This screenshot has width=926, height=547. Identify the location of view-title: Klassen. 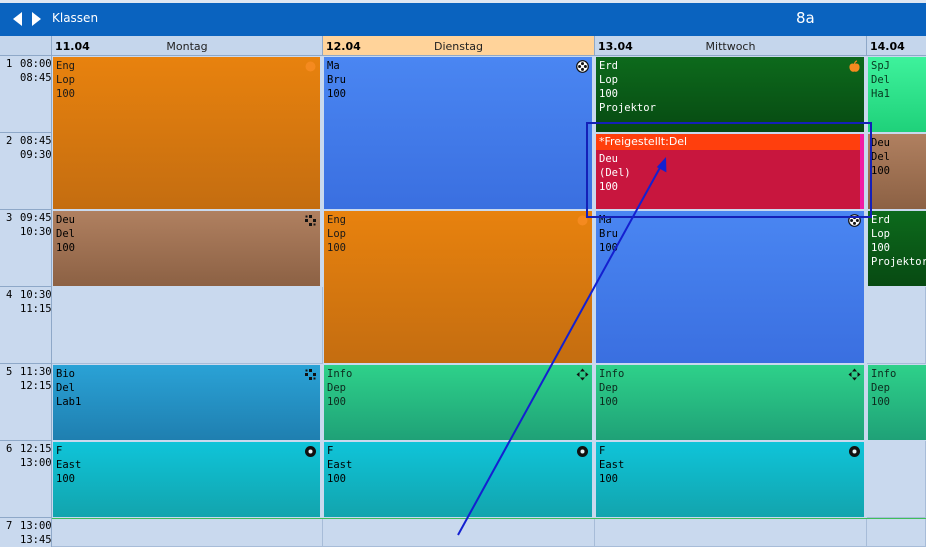
(75, 18).